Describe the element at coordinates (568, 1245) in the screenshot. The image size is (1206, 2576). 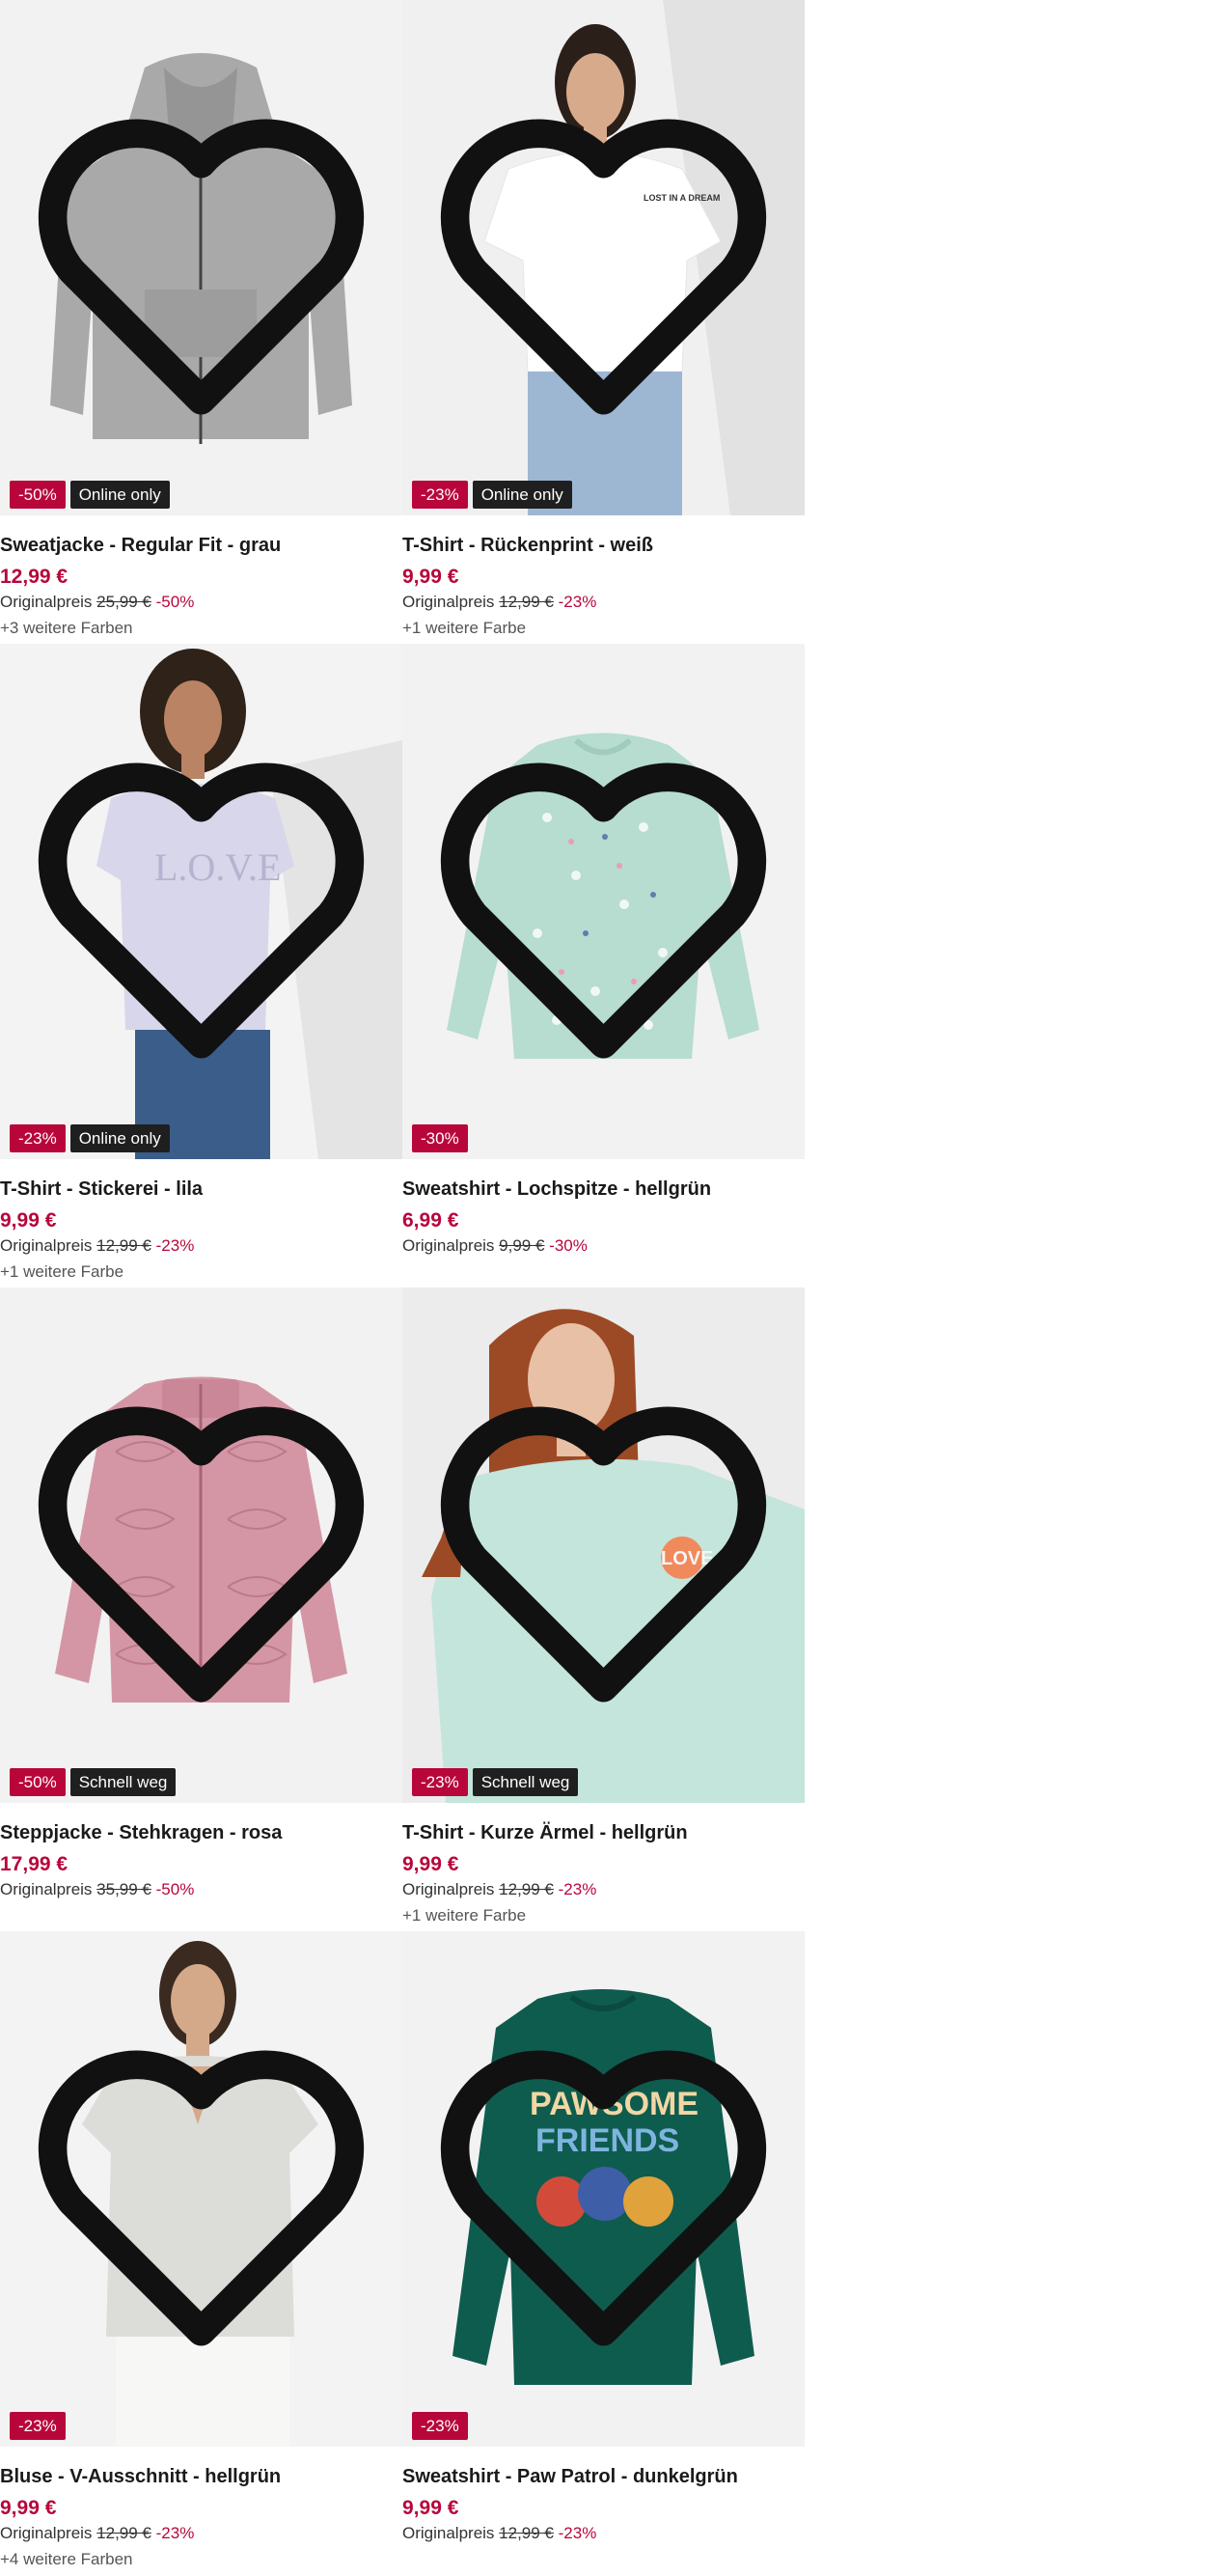
I see `discount-percent: -30%` at that location.